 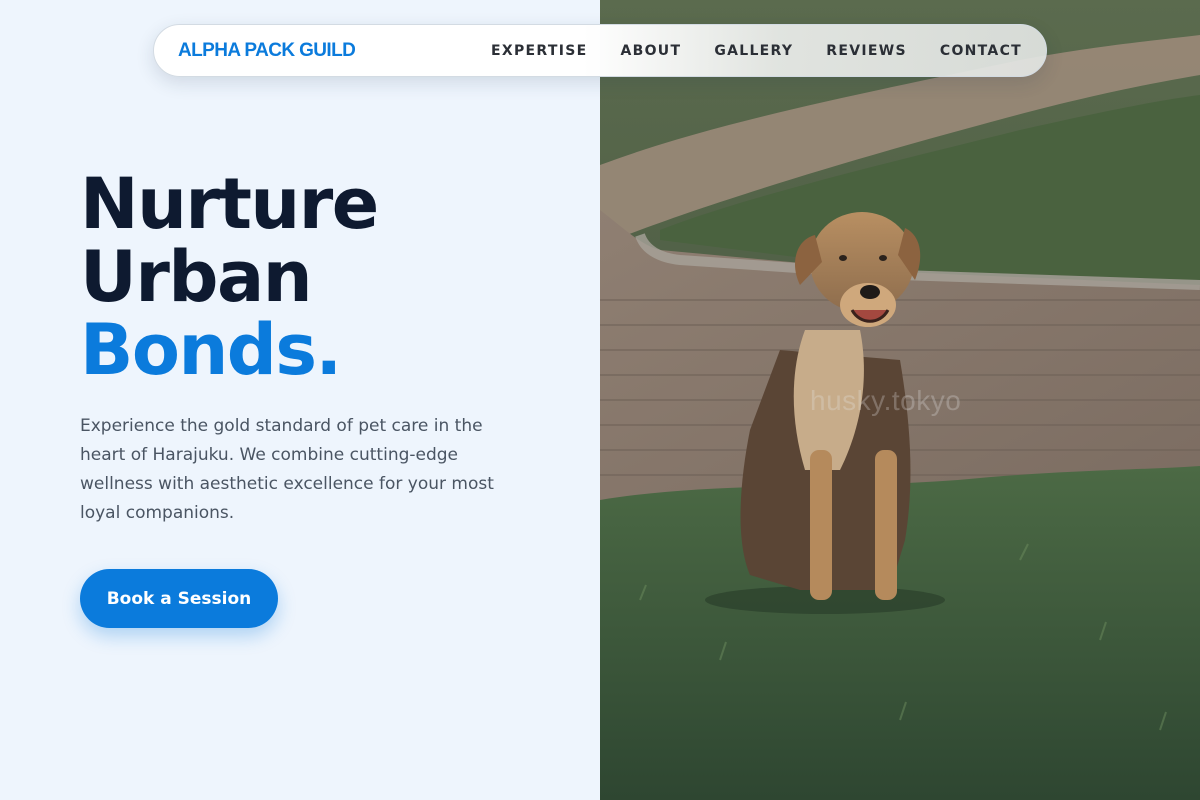 I want to click on book-session-button: Book a Session, so click(x=179, y=598).